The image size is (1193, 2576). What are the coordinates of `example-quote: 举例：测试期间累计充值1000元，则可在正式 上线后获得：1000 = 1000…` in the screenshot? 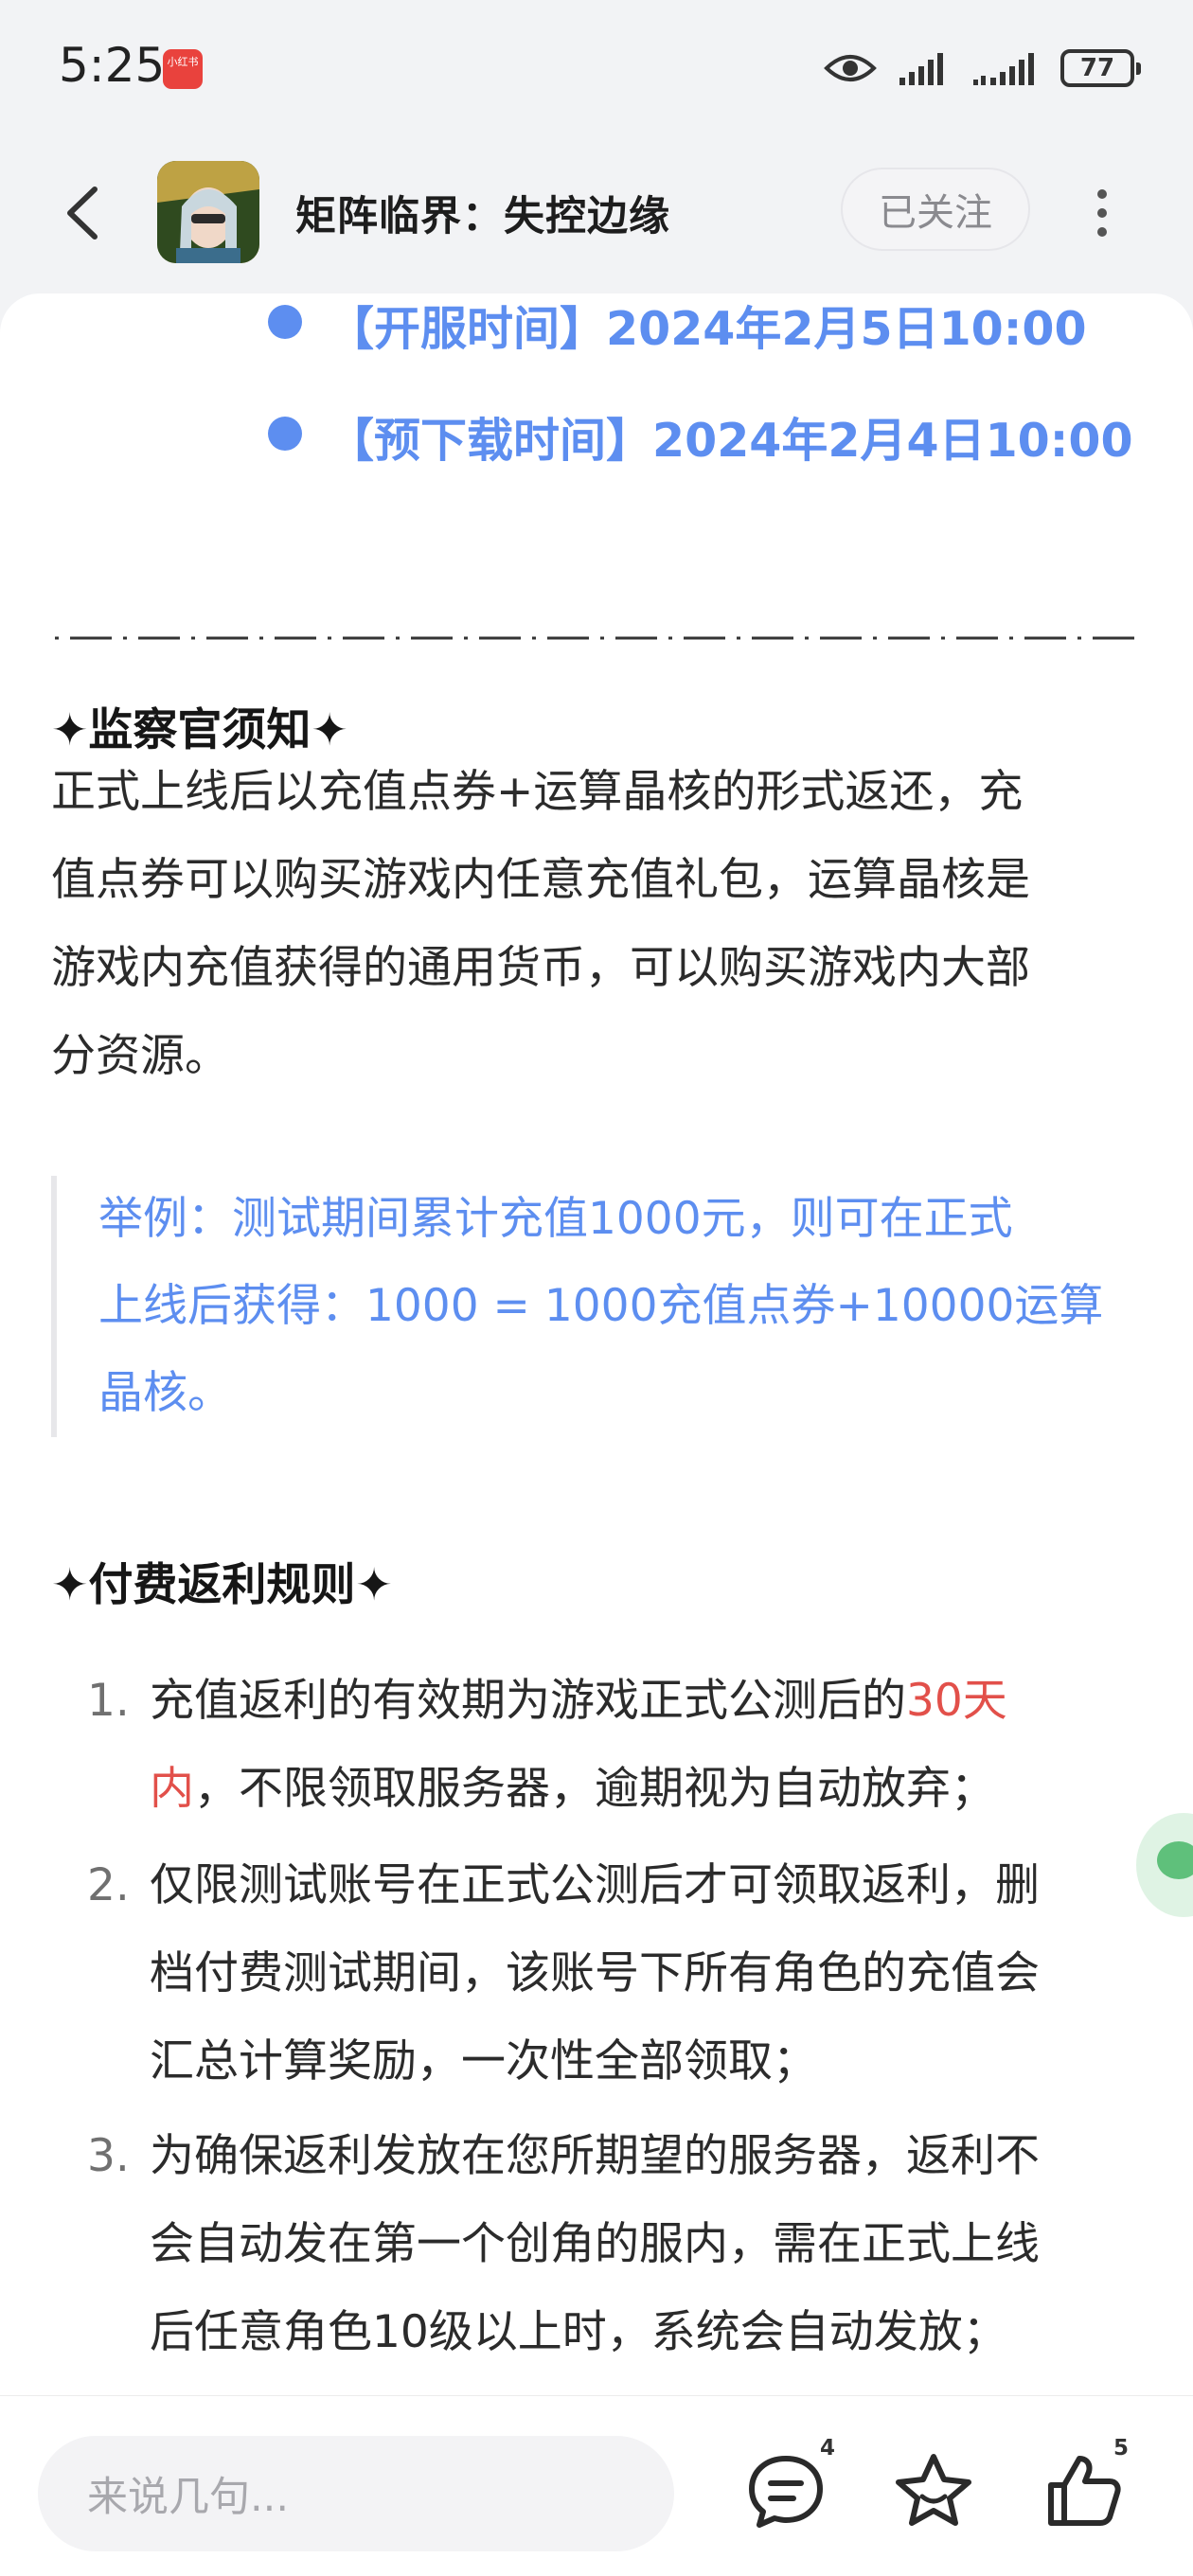 It's located at (600, 1307).